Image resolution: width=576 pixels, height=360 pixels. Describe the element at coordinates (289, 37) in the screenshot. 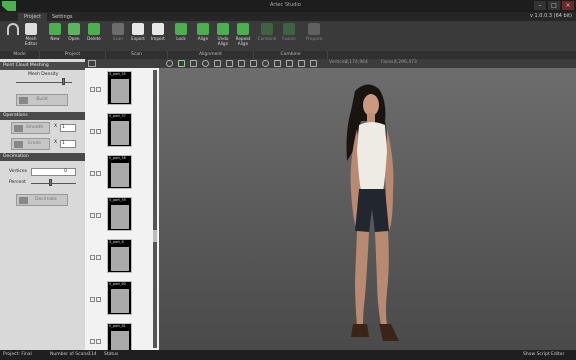

I see `fusion-button: Fusion` at that location.